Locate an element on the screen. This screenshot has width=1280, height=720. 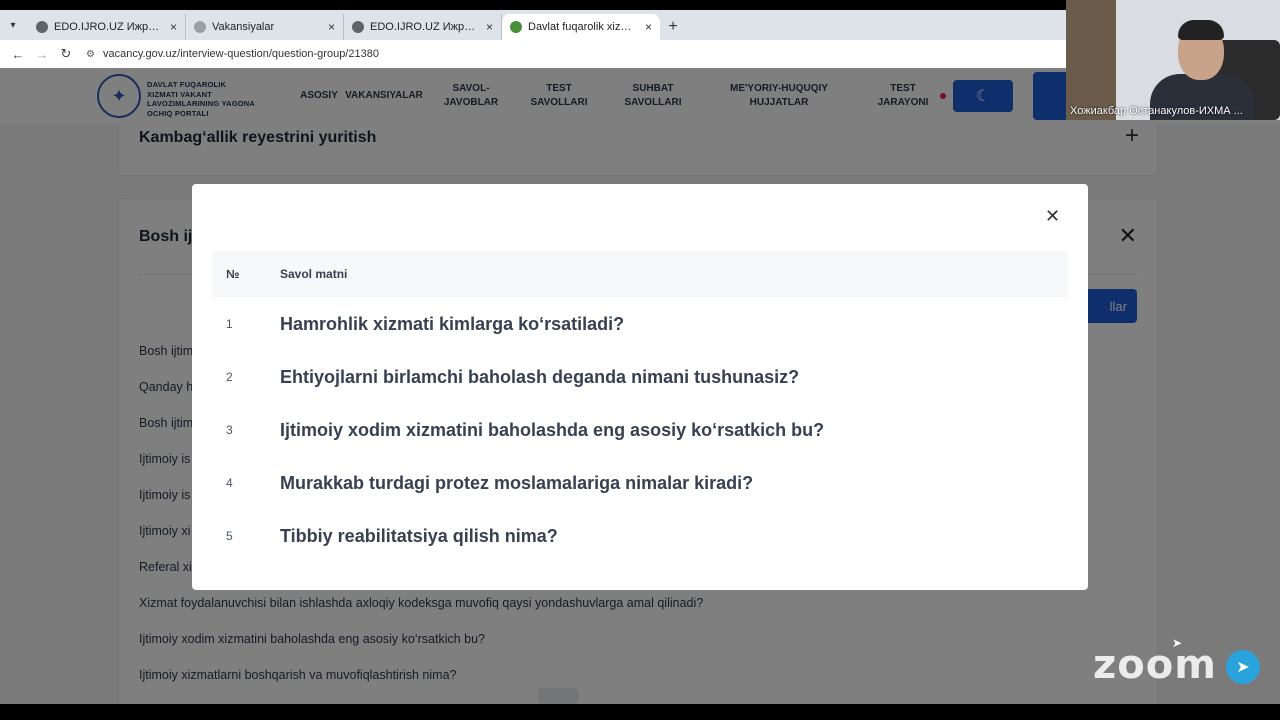
browser-tab-4-active: Davlat fuqarolik xizmatchilari va × is located at coordinates (581, 27).